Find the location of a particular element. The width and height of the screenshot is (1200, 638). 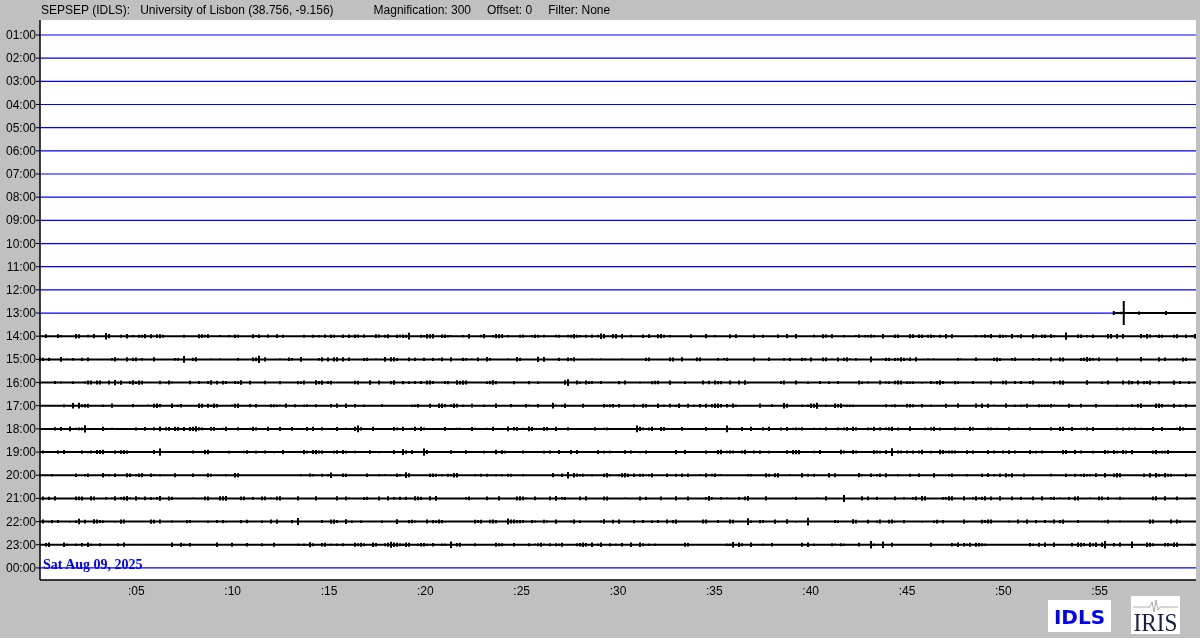

hour-label: 00:00 is located at coordinates (20, 567).